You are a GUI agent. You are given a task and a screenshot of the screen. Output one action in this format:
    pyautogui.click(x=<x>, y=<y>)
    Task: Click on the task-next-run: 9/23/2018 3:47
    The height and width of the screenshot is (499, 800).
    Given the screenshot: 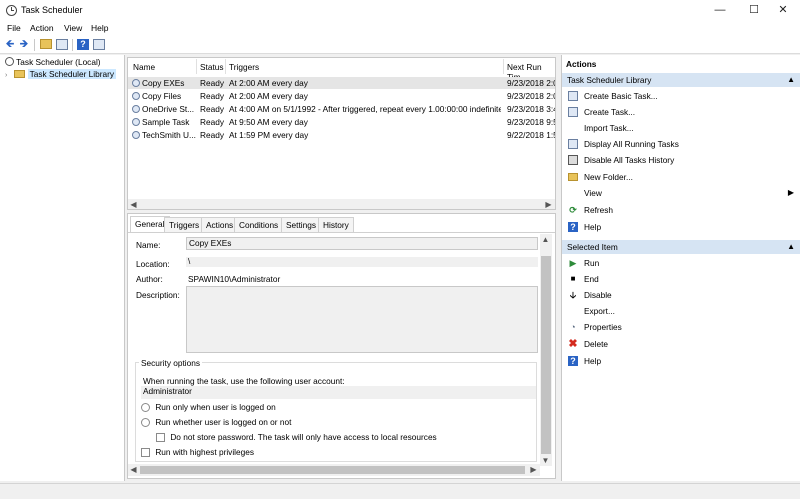 What is the action you would take?
    pyautogui.click(x=531, y=109)
    